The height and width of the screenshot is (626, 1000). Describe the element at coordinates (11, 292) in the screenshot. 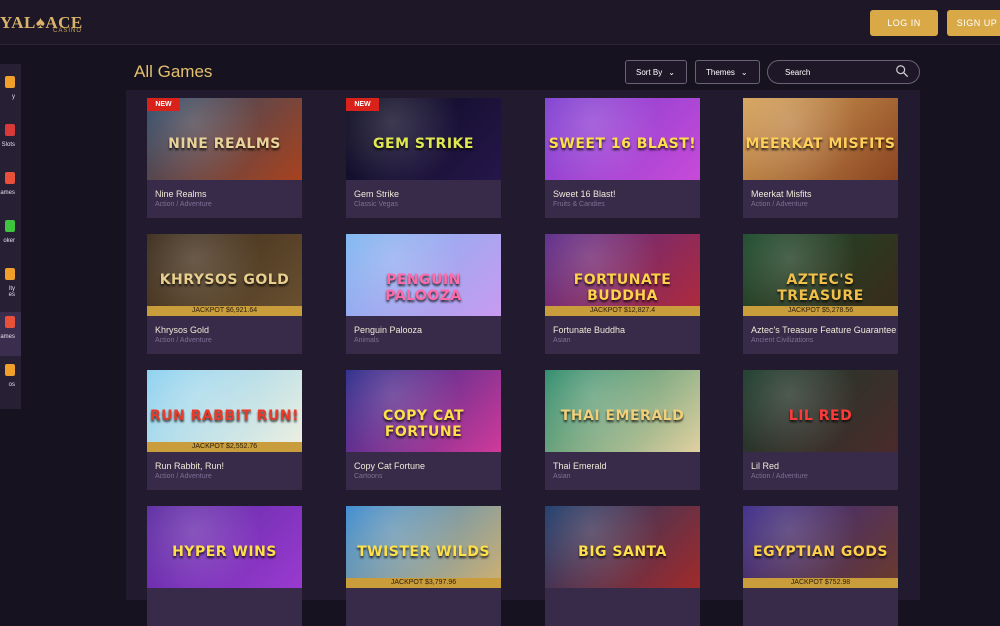

I see `sidebar-item-label: lty es` at that location.